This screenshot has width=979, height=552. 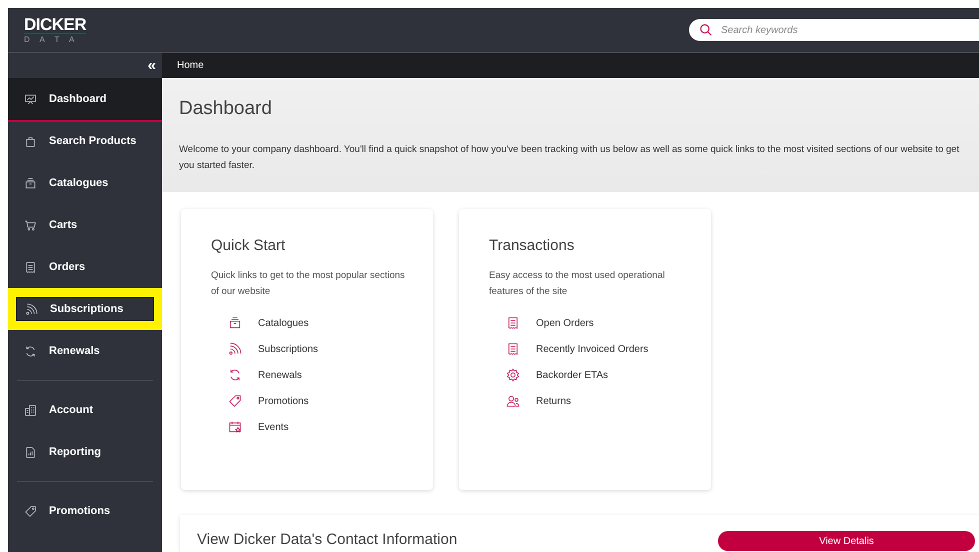 What do you see at coordinates (308, 284) in the screenshot?
I see `card-description: Quick links to get to the most popular sections of our website` at bounding box center [308, 284].